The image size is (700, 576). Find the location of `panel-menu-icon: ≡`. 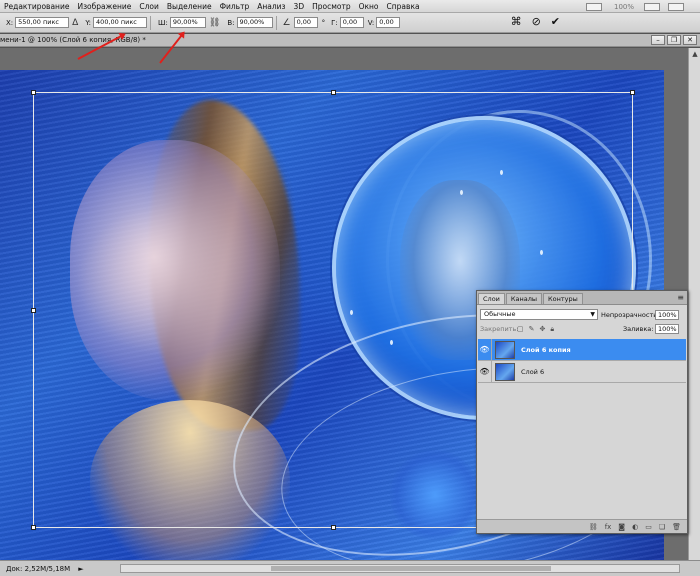

panel-menu-icon: ≡ is located at coordinates (680, 297).